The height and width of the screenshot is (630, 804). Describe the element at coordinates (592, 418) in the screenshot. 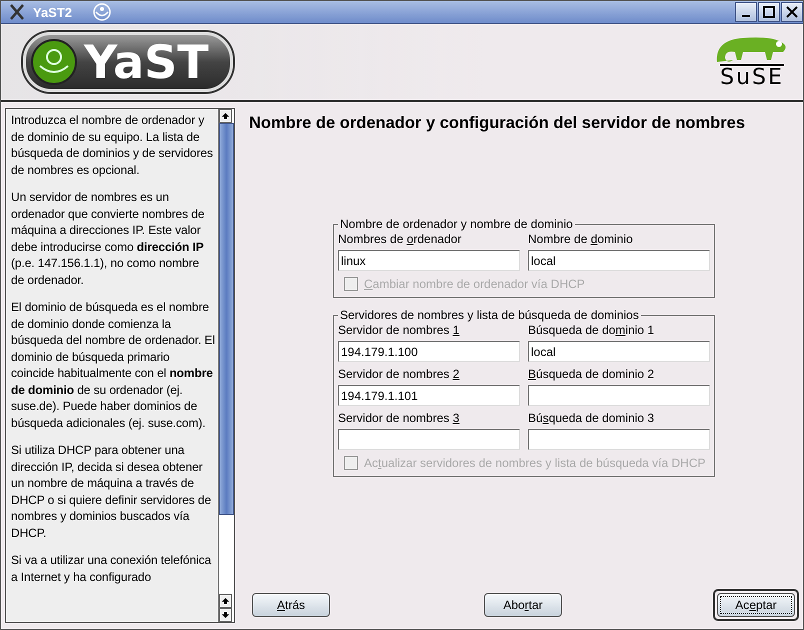

I see `field-label: Búsqueda de dominio 3` at that location.